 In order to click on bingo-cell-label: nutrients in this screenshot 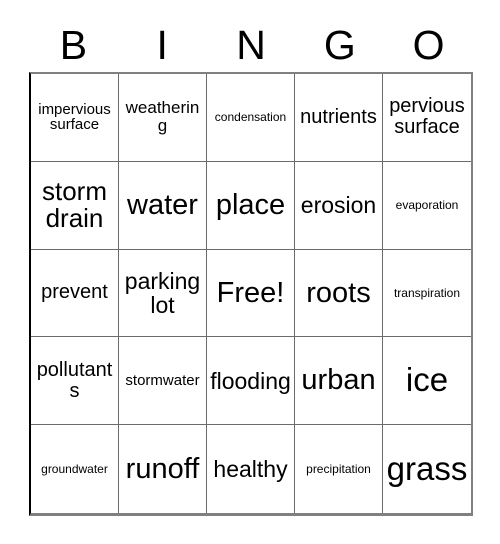, I will do `click(338, 116)`.